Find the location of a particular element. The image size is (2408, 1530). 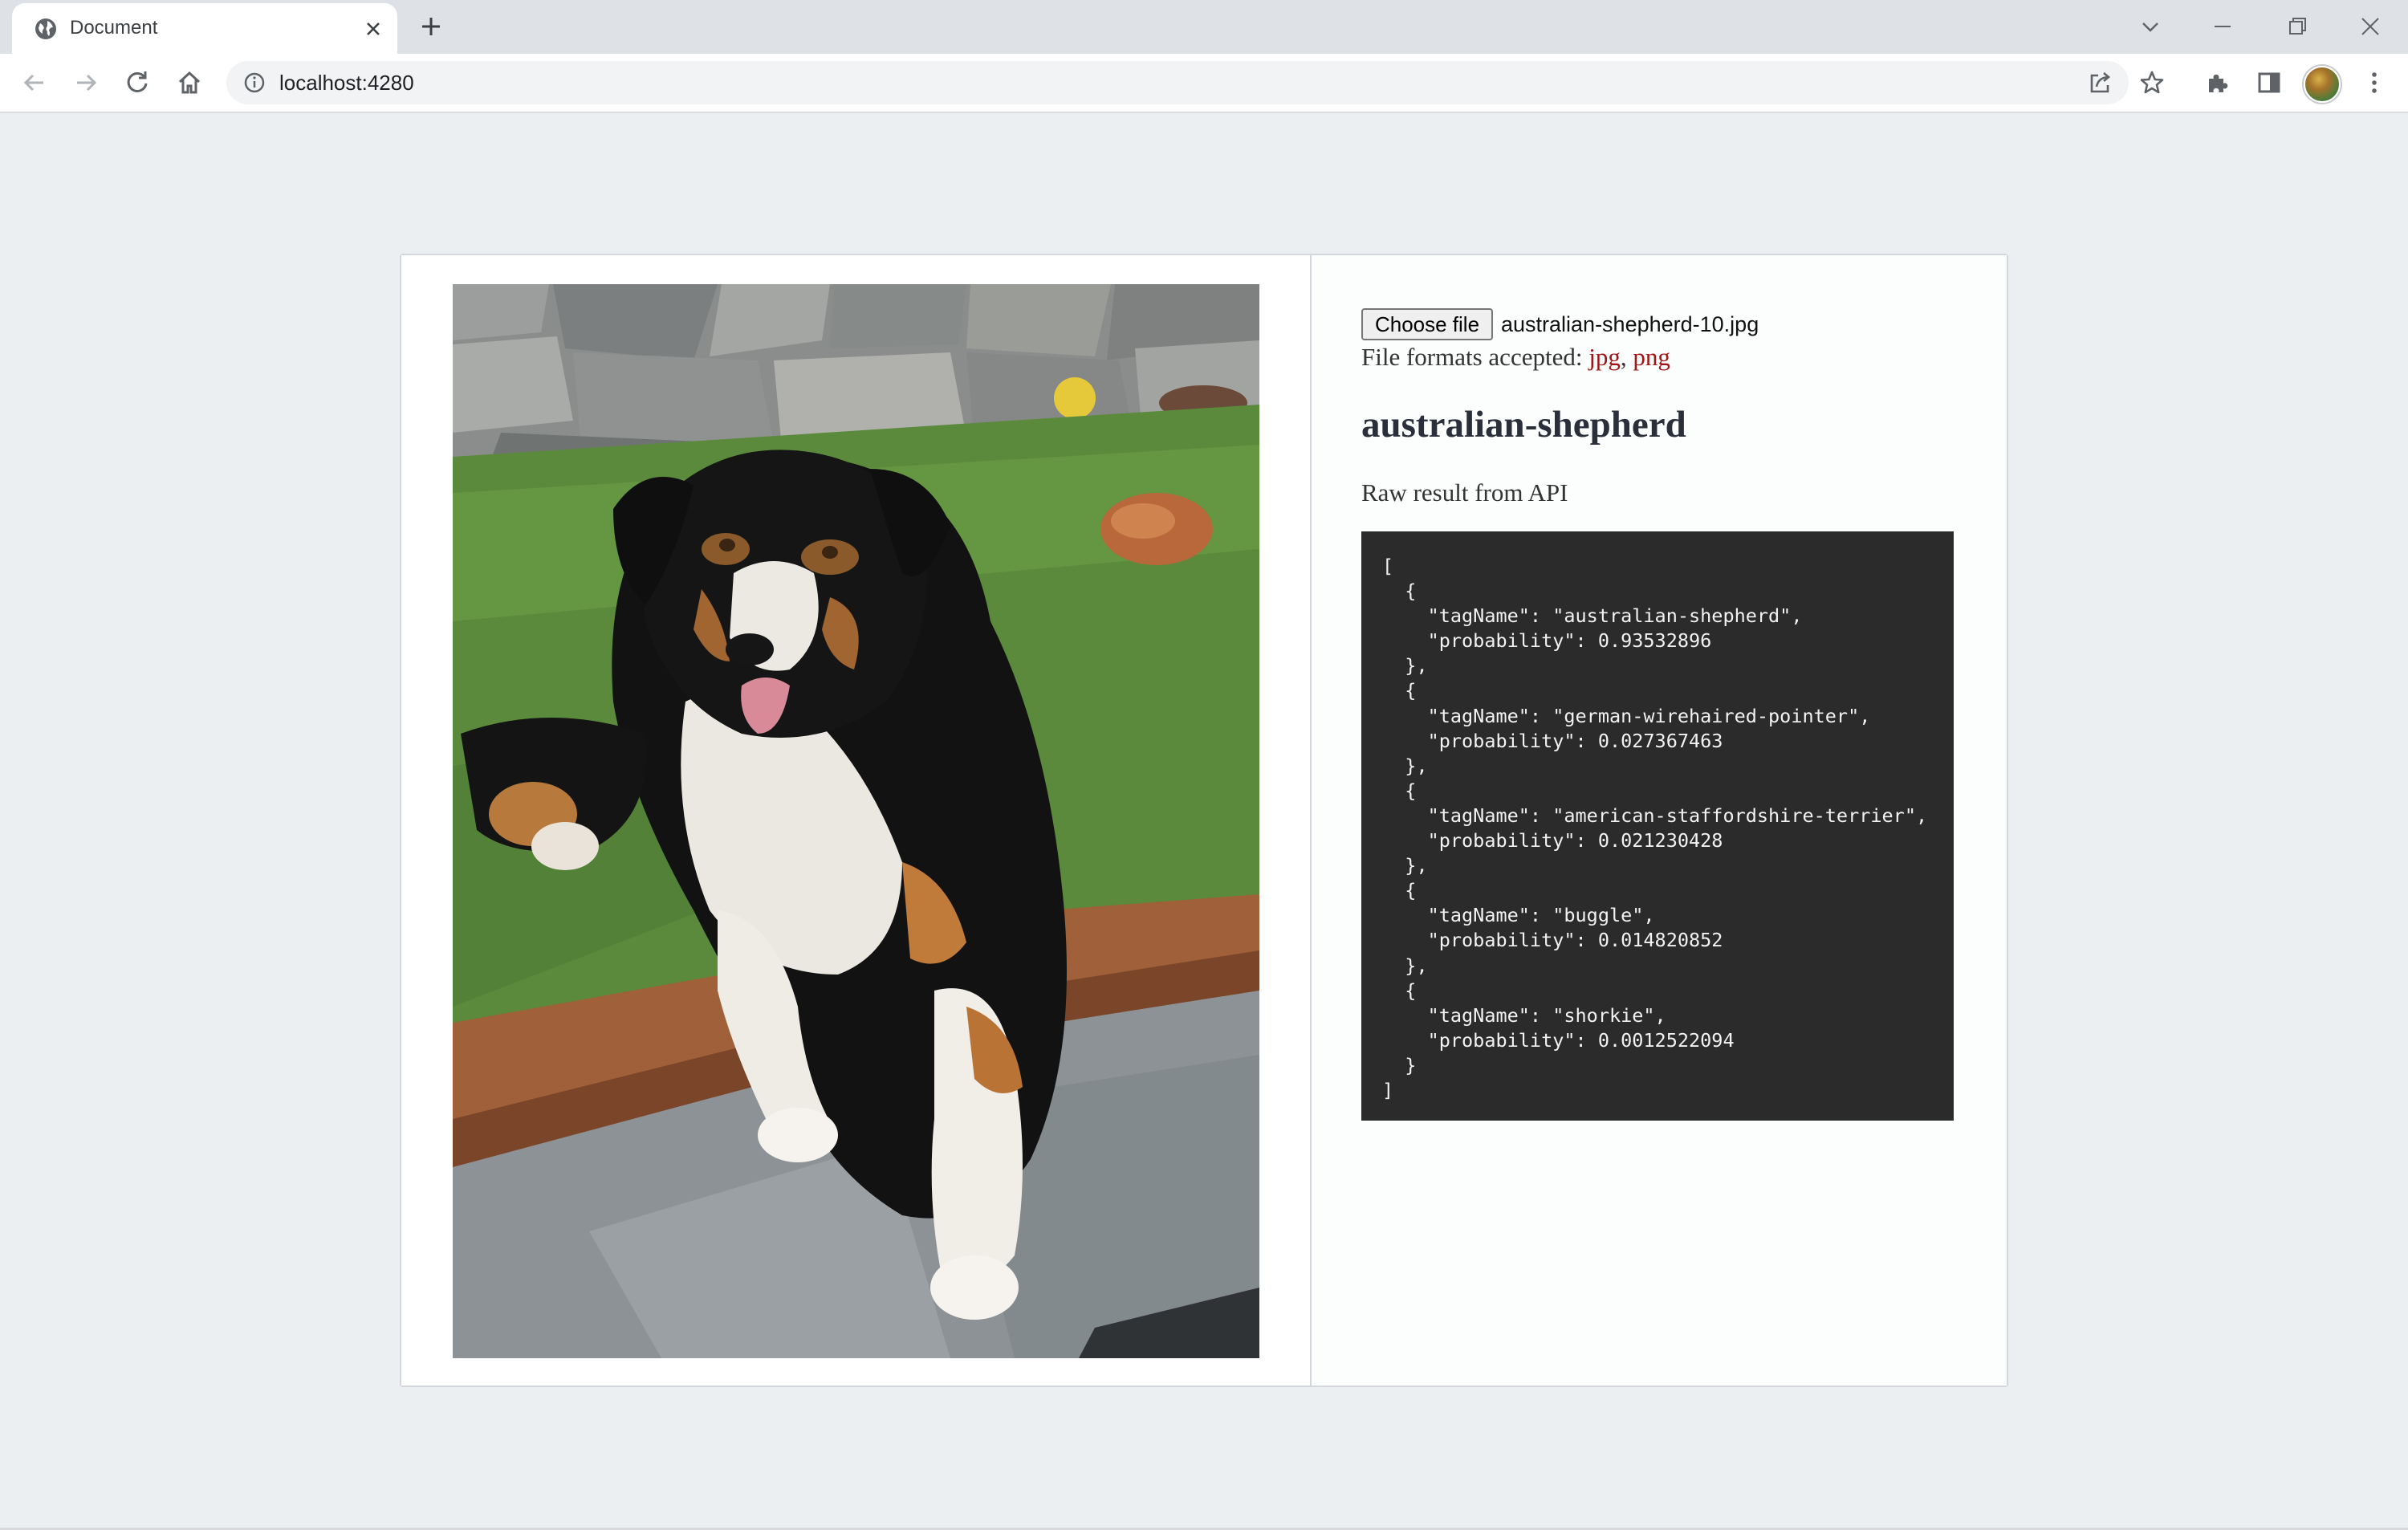

chevron-down-icon is located at coordinates (2150, 26).